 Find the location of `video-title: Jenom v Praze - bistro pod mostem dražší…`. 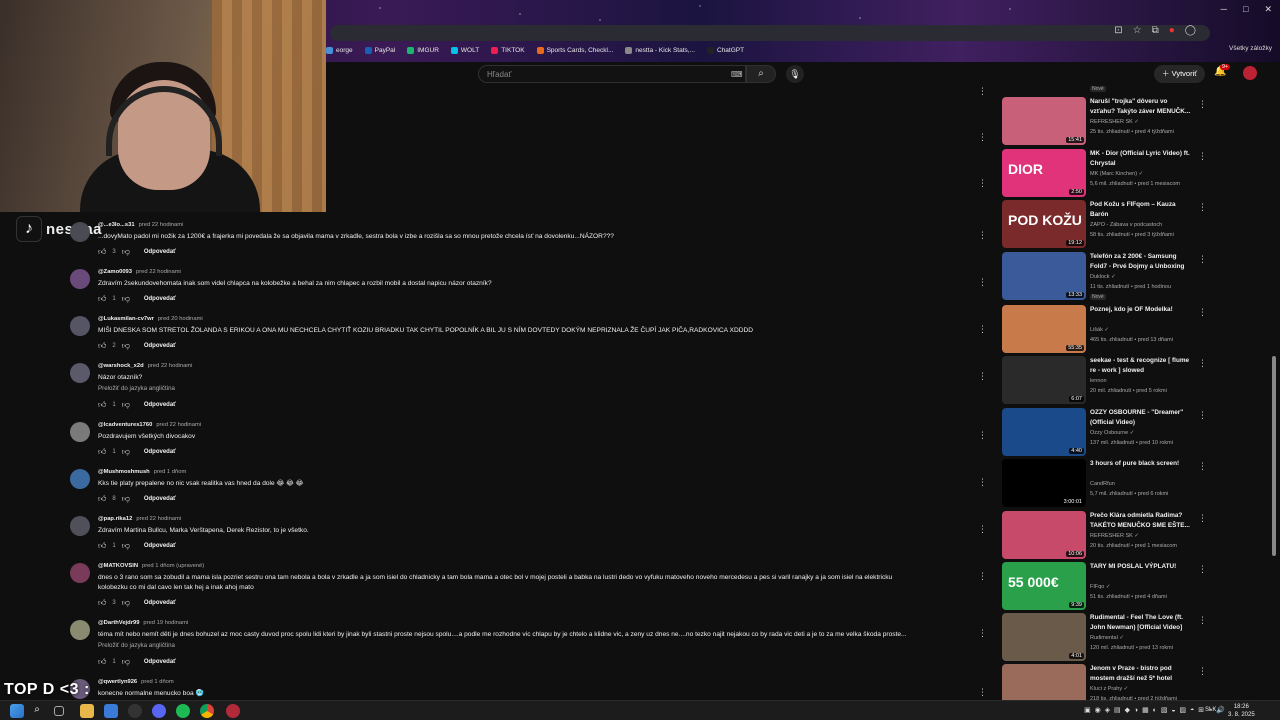

video-title: Jenom v Praze - bistro pod mostem dražší… is located at coordinates (1142, 674).